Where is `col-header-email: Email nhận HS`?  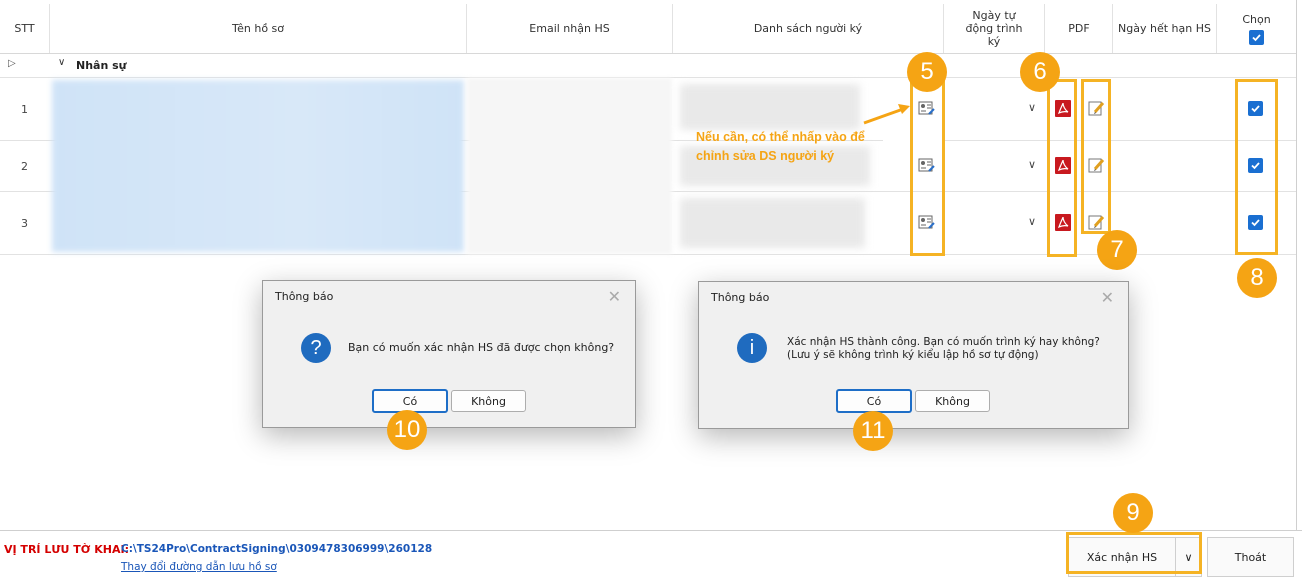
col-header-email: Email nhận HS is located at coordinates (570, 28).